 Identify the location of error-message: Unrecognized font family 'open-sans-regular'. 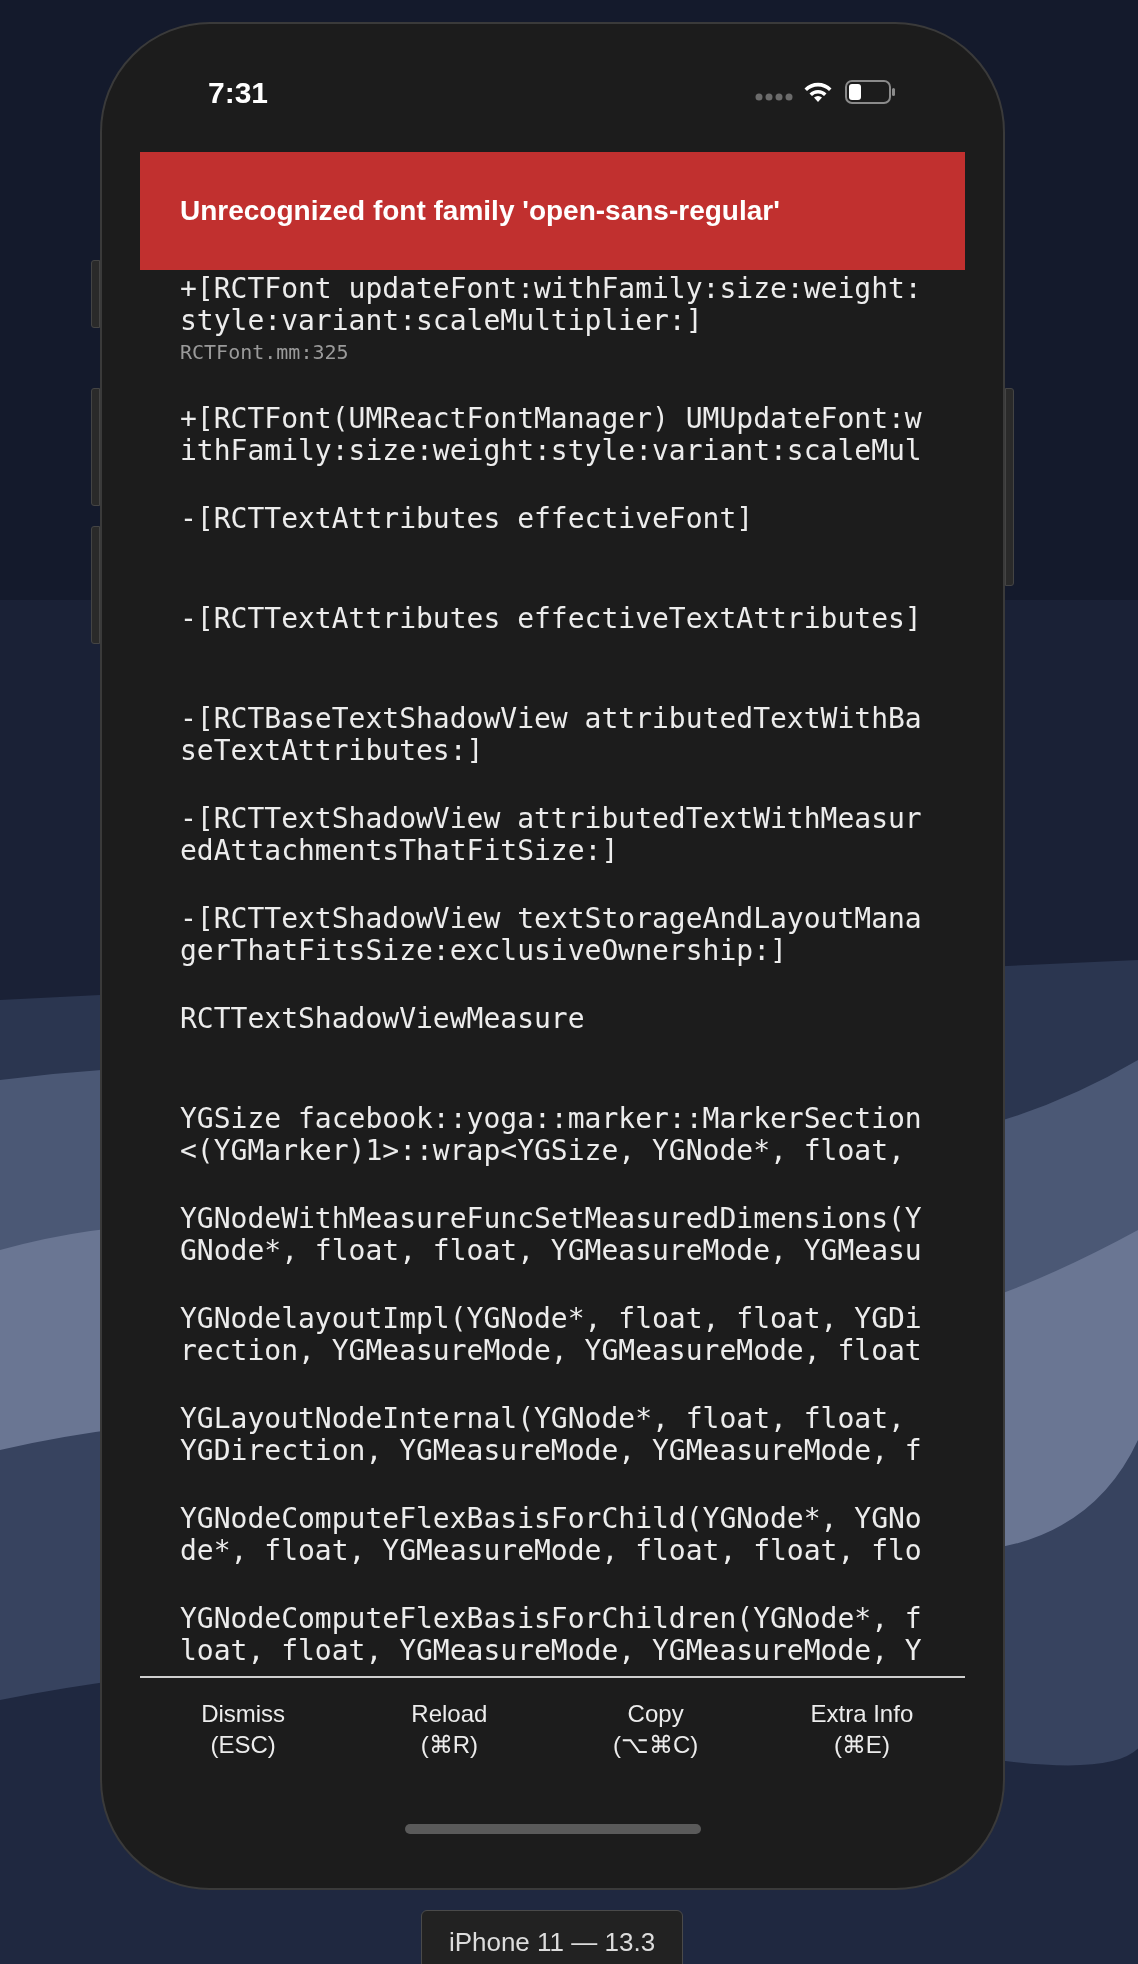
(480, 211).